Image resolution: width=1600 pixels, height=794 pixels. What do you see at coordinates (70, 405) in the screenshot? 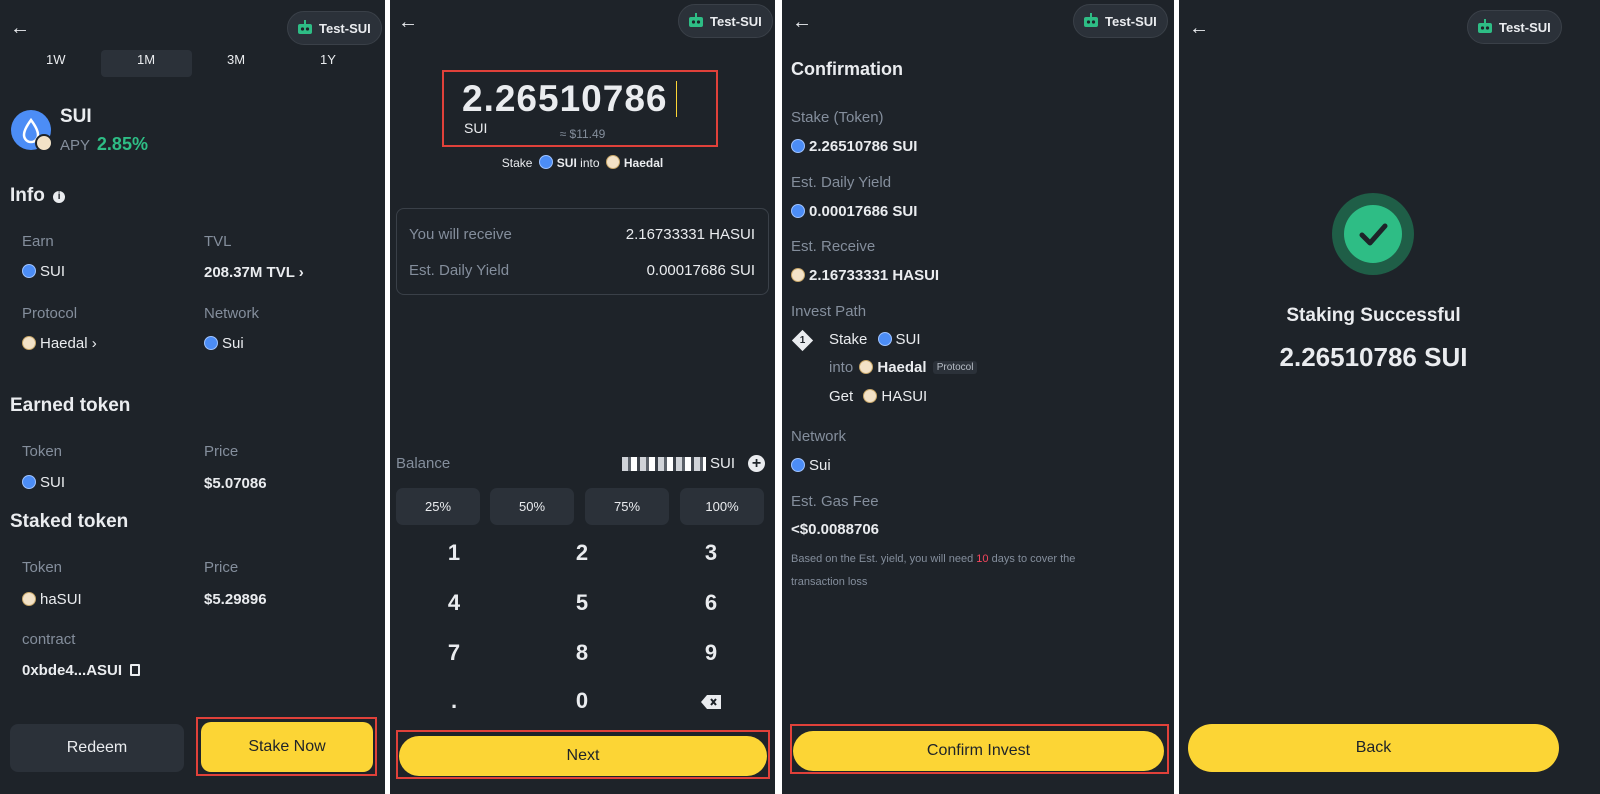
I see `earned-token-title: Earned token` at bounding box center [70, 405].